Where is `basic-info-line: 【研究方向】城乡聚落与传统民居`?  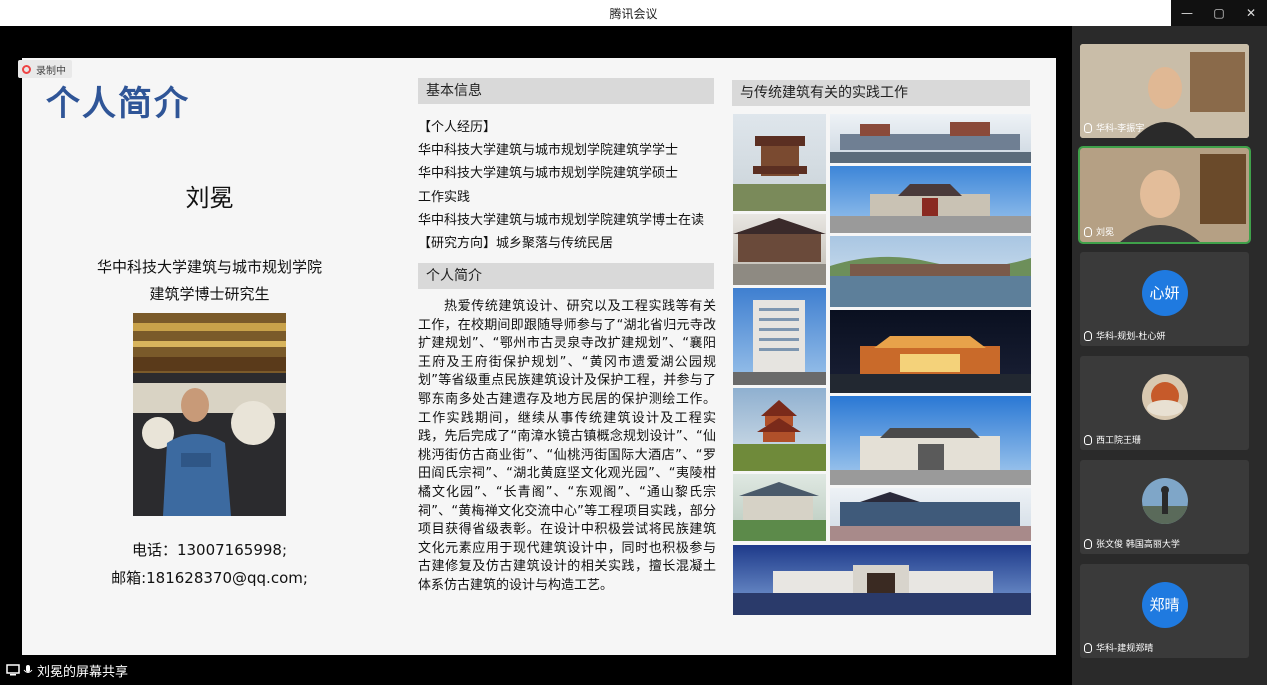
basic-info-line: 【研究方向】城乡聚落与传统民居 is located at coordinates (516, 244).